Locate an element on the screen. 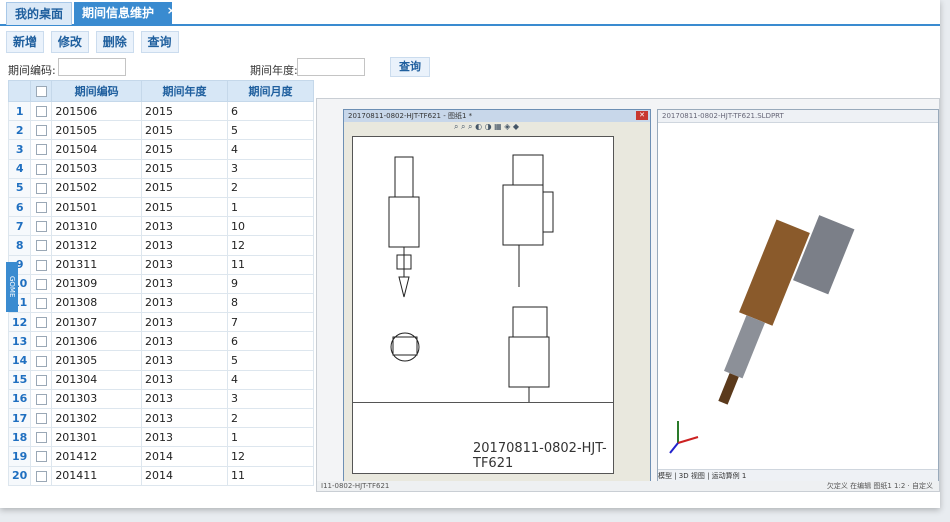  cell-code: 201307 is located at coordinates (96, 322).